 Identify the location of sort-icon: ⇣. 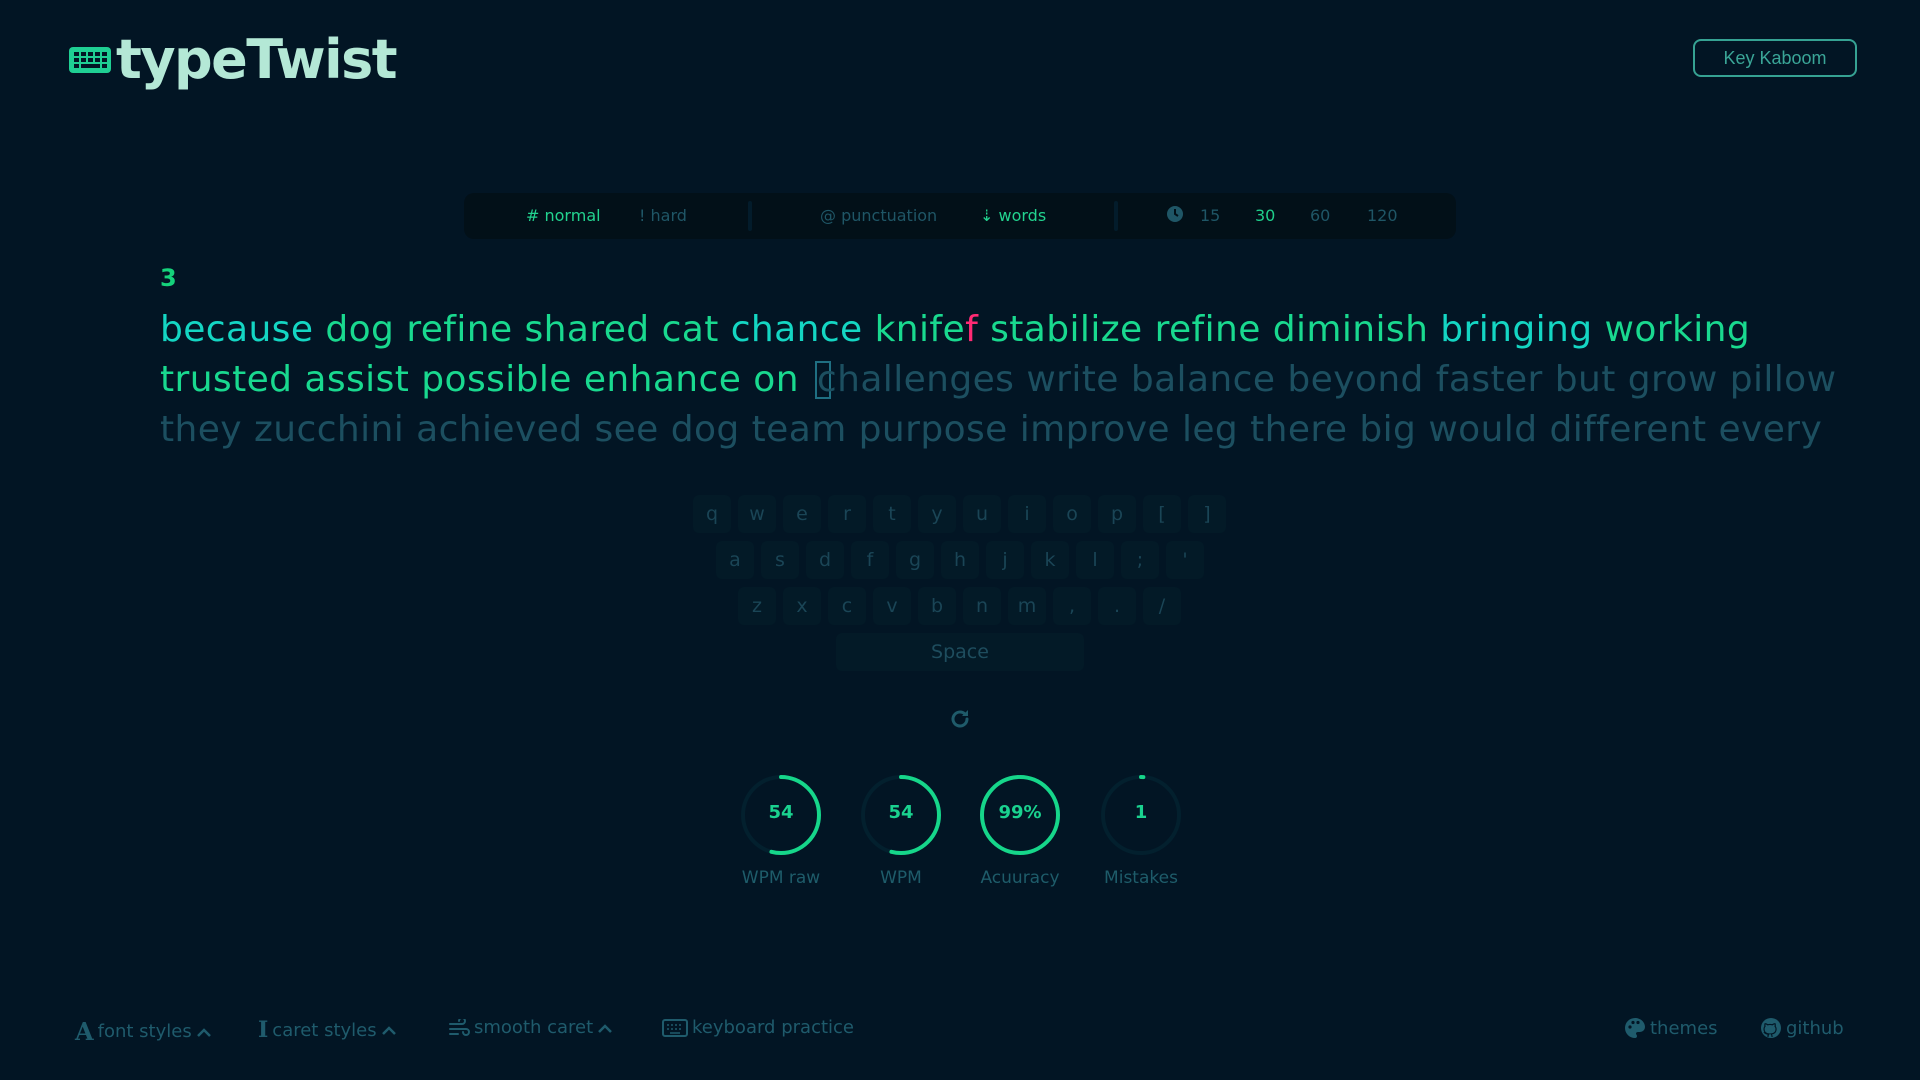
(987, 215).